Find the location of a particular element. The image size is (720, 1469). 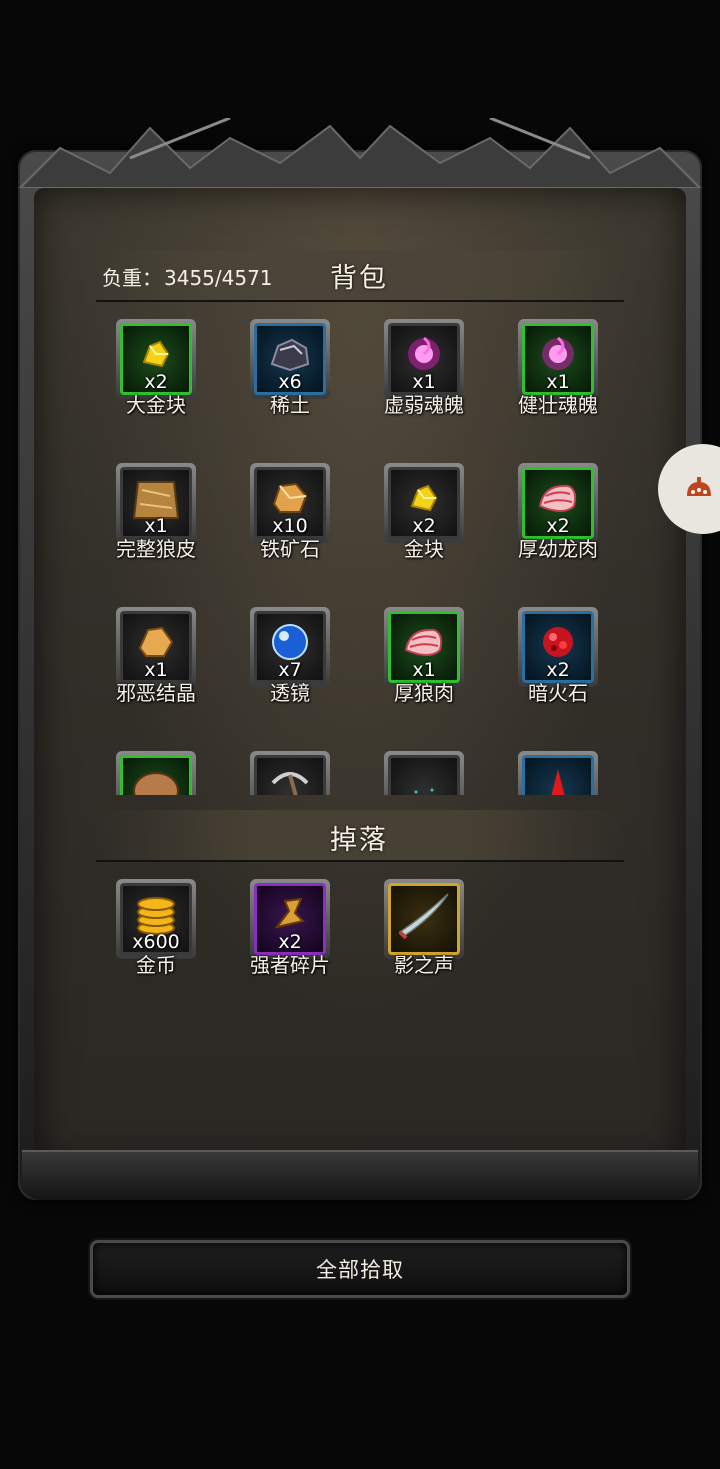

pickaxe-icon is located at coordinates (290, 778).